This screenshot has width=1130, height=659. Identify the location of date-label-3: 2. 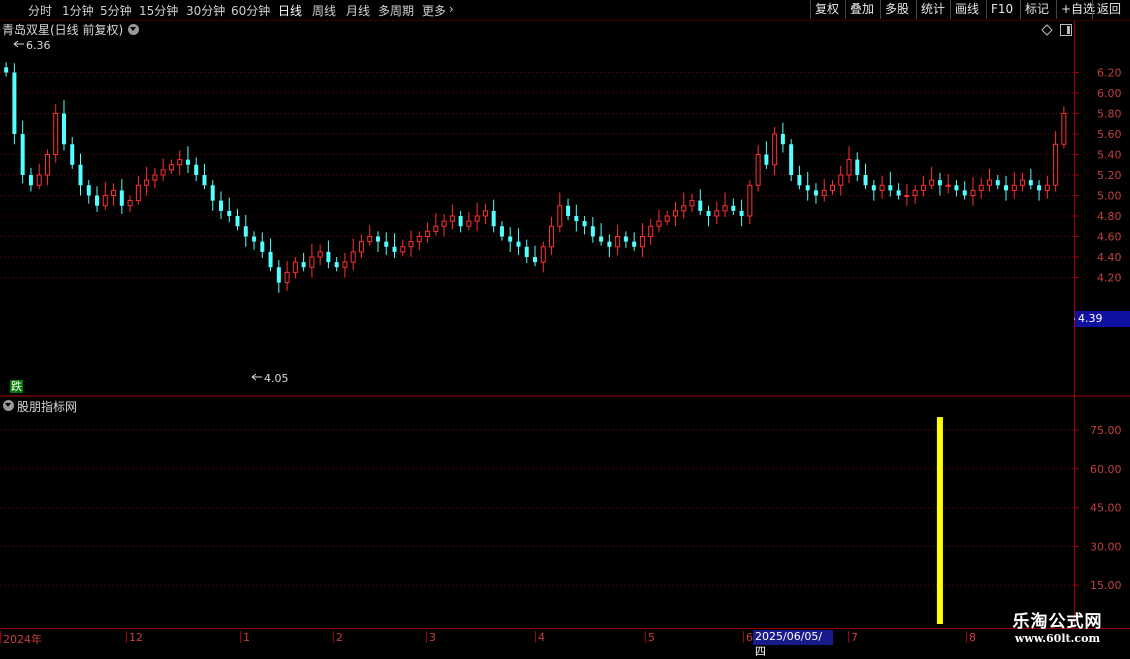
(339, 637).